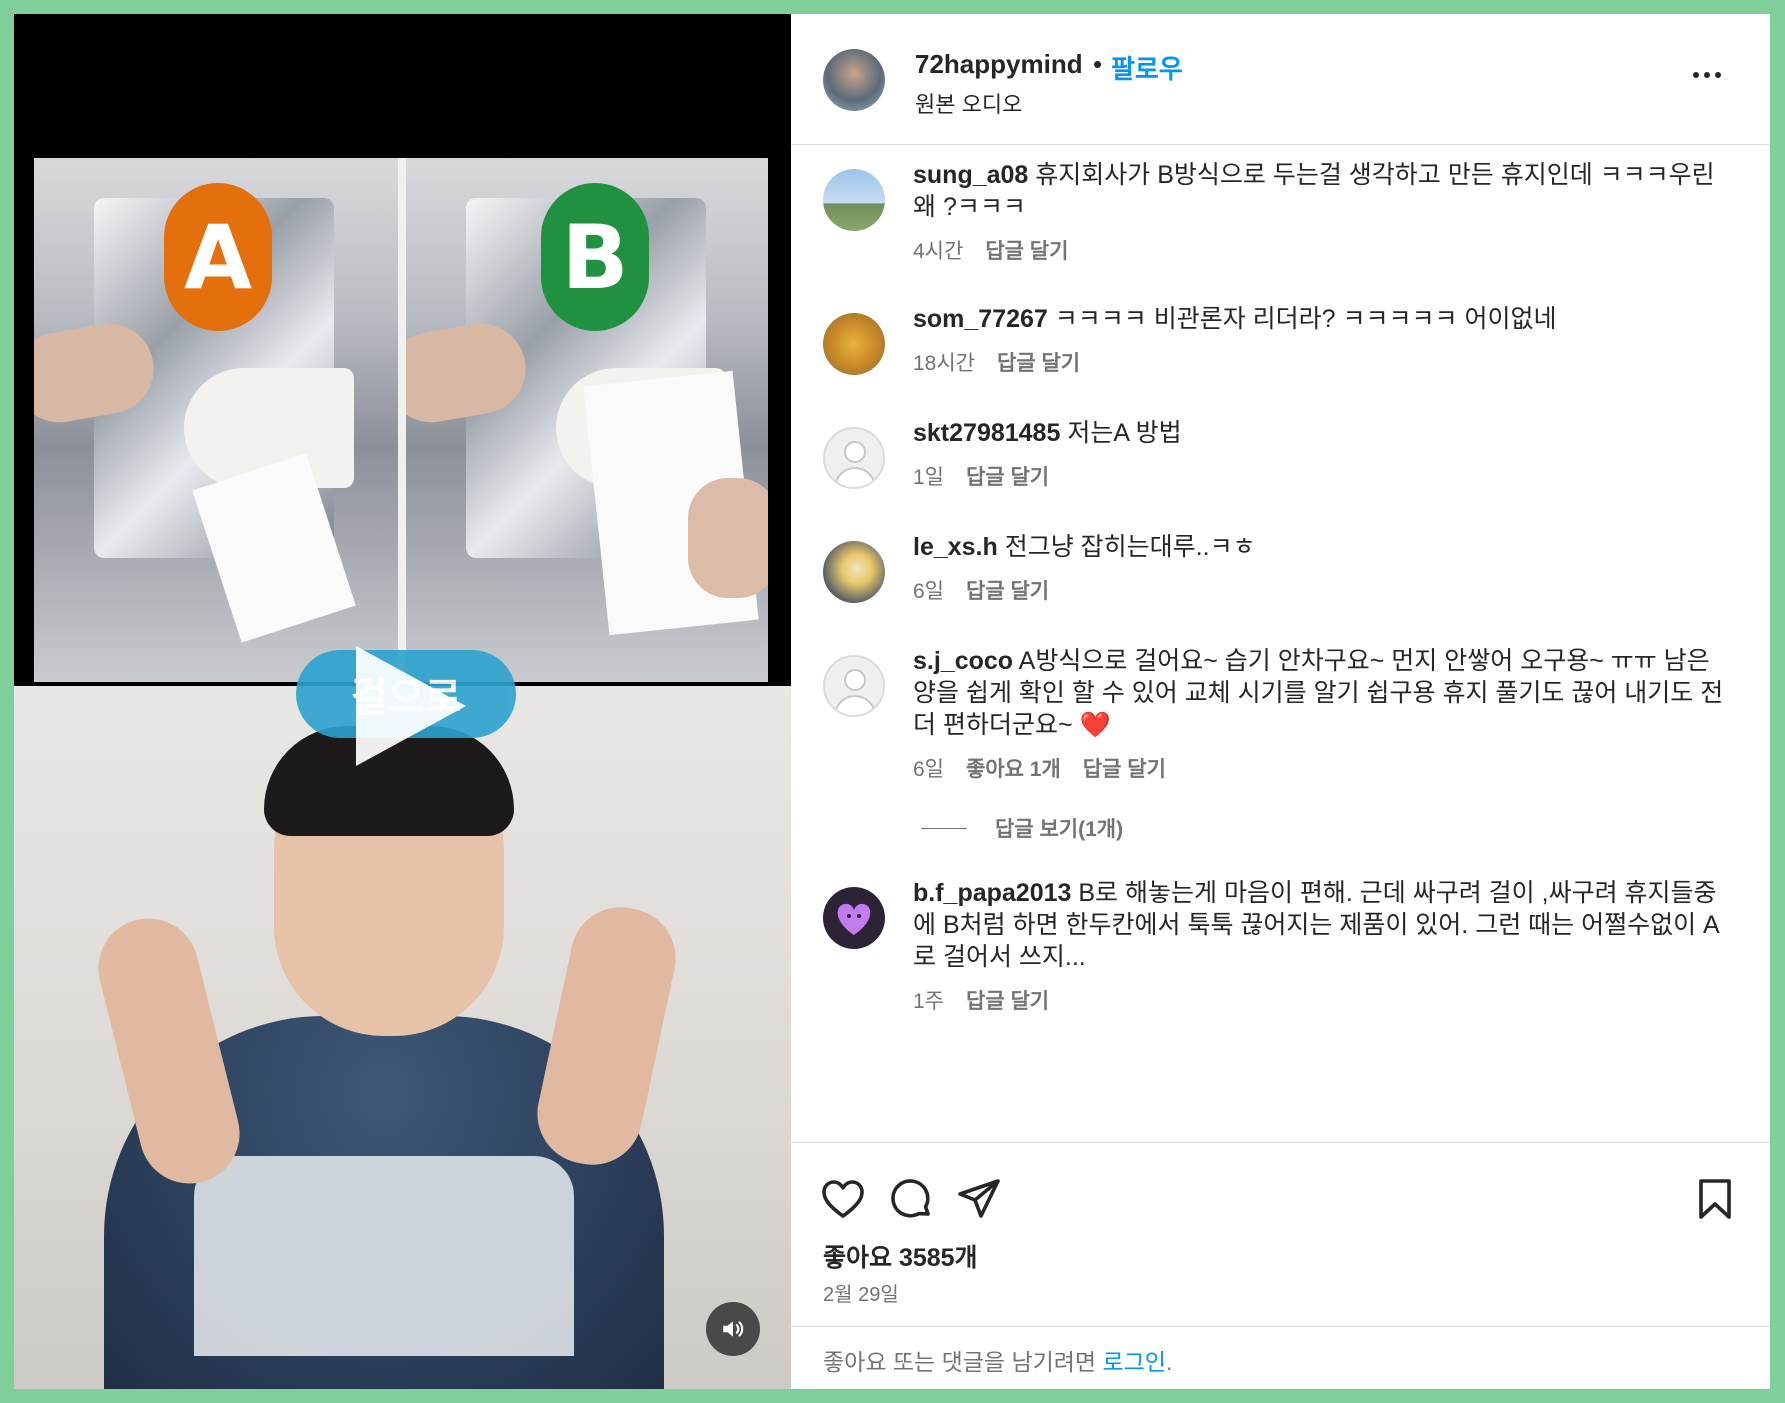  I want to click on post-header: 72happymind • 팔로우 원본 오디오, so click(1280, 79).